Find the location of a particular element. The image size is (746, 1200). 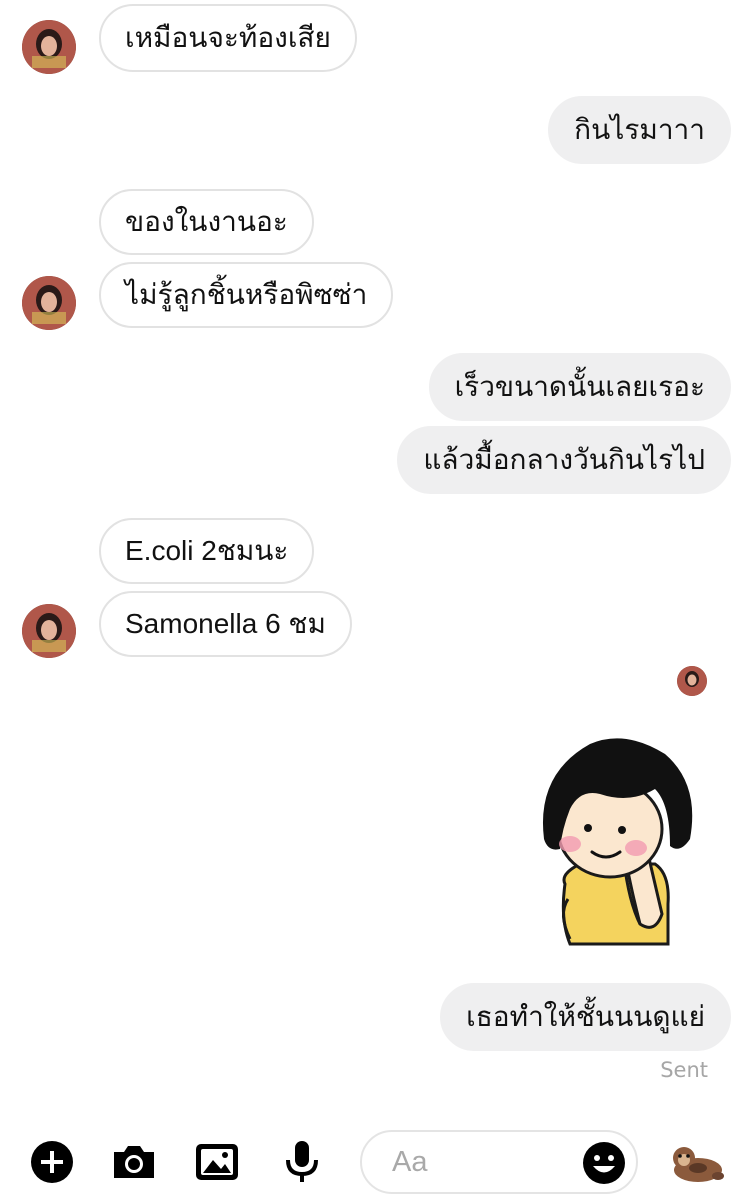

incoming-message: ของในงานอะ is located at coordinates (206, 222).